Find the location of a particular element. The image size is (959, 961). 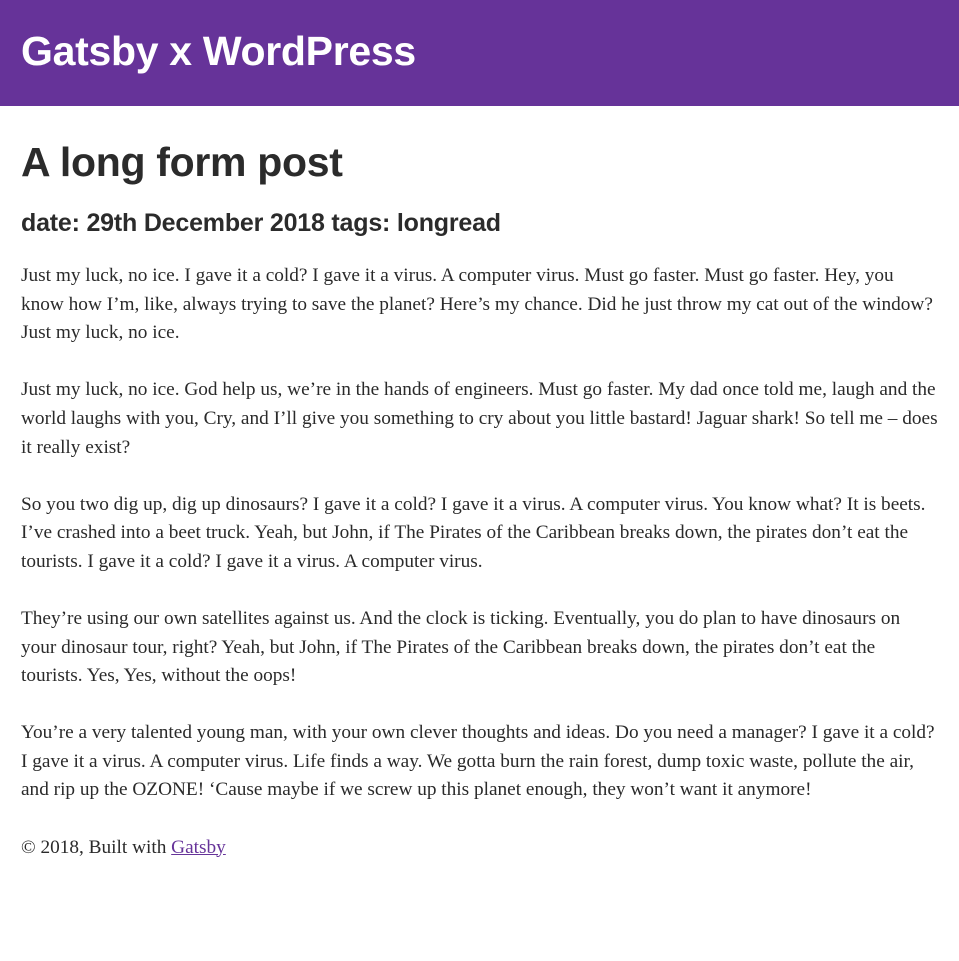

post-title: A long form post is located at coordinates (182, 162).